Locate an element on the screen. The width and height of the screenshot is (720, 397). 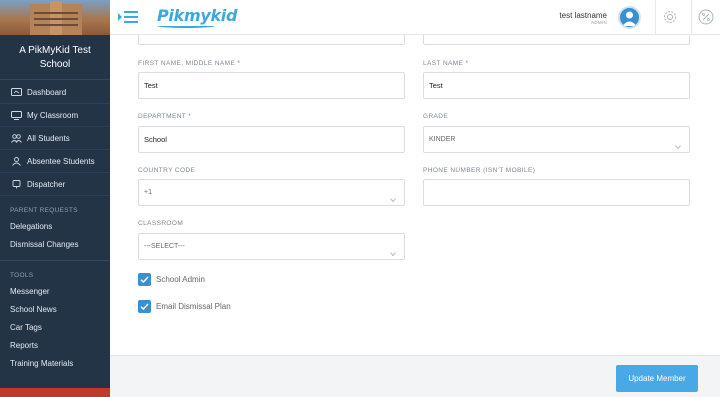
first-name-input: Test is located at coordinates (271, 85).